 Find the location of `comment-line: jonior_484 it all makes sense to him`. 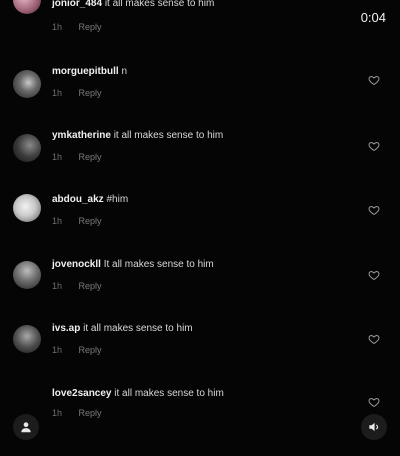

comment-line: jonior_484 it all makes sense to him is located at coordinates (133, 4).